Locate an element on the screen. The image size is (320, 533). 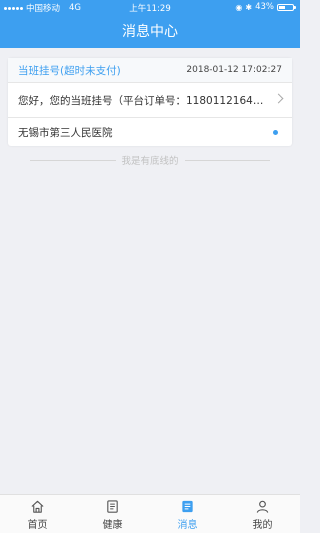
hospital-name: 无锡市第三人民医院 is located at coordinates (65, 132).